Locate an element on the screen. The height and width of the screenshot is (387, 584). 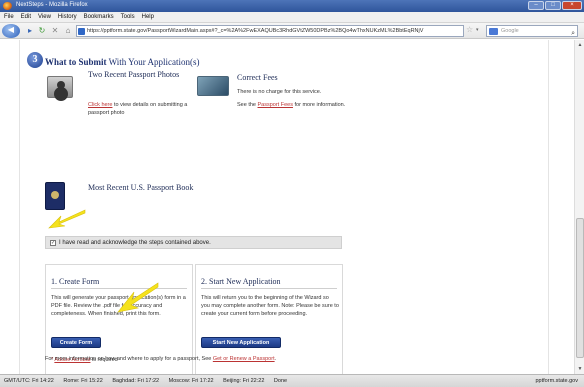
acknowledge-checkbox: ✓ is located at coordinates (53, 242).